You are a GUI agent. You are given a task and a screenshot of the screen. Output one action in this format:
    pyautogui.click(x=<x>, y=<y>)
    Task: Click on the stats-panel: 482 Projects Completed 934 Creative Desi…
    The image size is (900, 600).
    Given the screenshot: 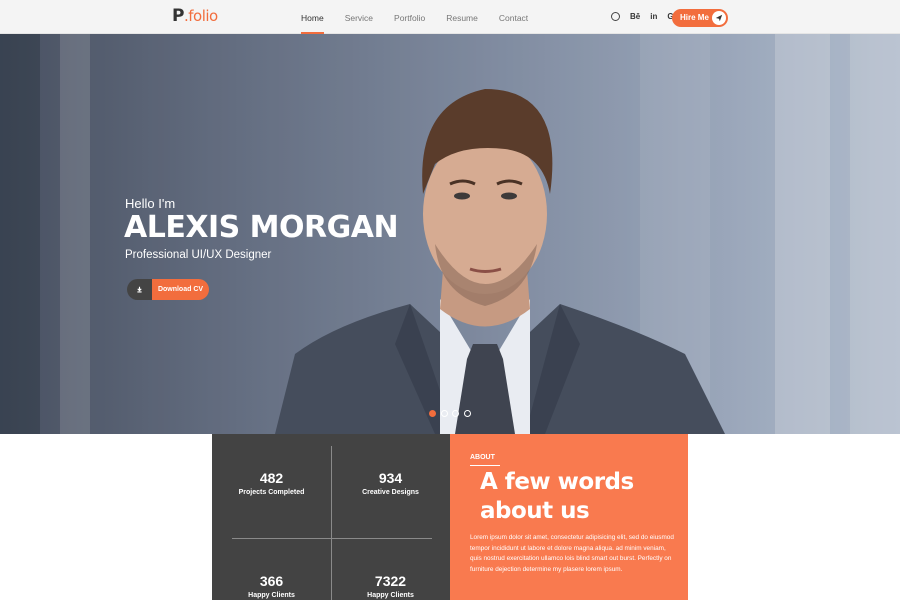 What is the action you would take?
    pyautogui.click(x=331, y=517)
    